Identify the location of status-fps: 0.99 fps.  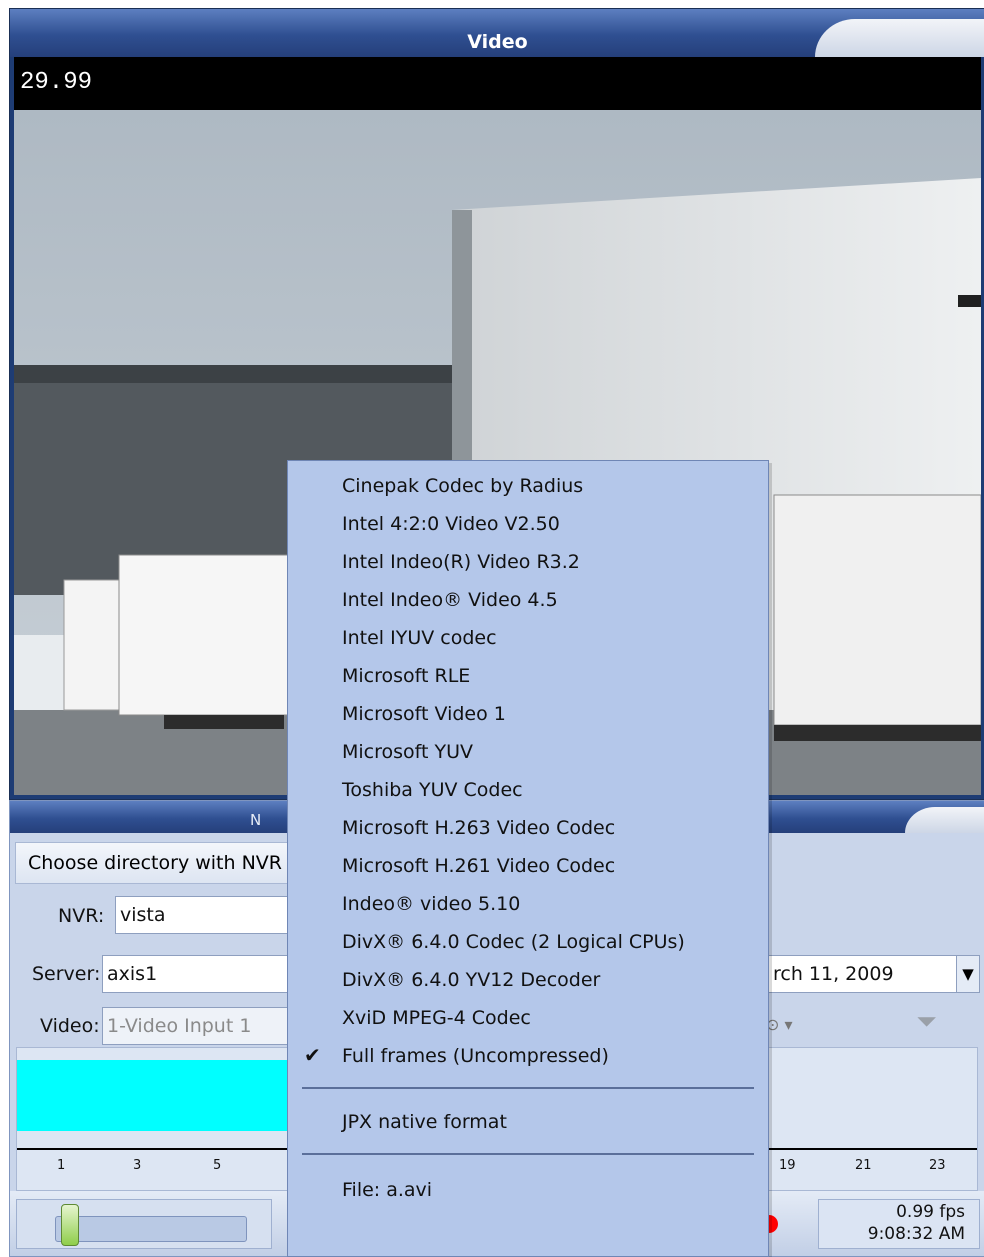
(930, 1212).